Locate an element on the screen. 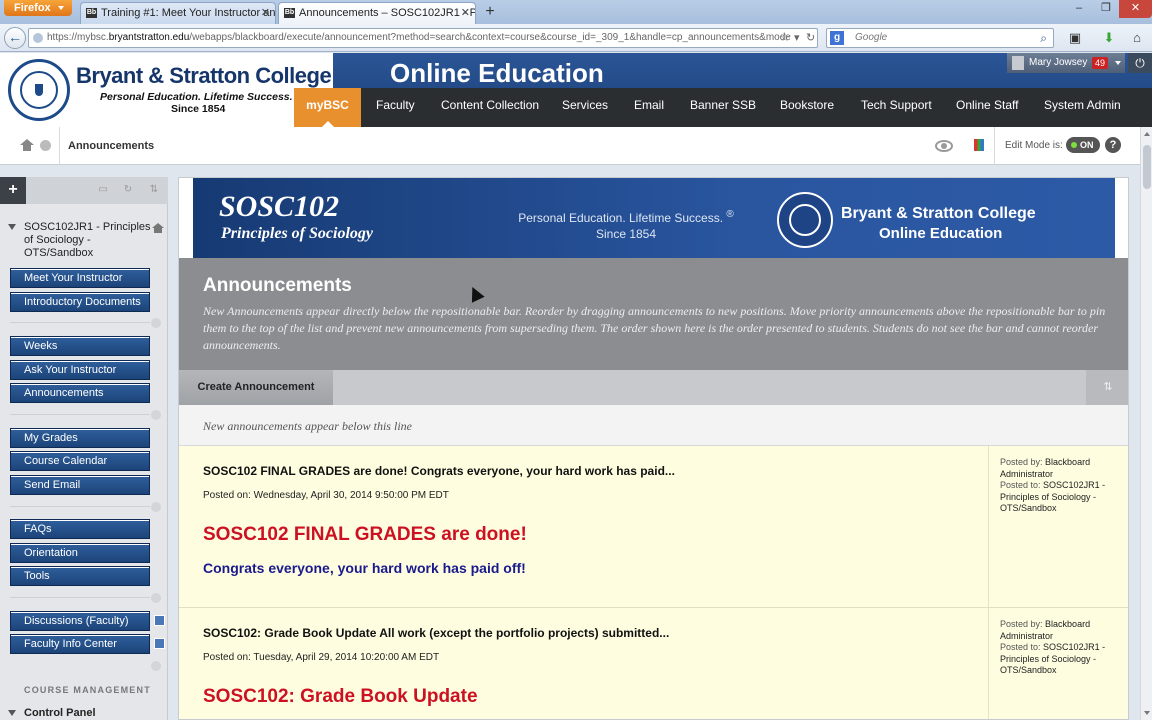  posted-to-label: Posted to: is located at coordinates (1020, 647).